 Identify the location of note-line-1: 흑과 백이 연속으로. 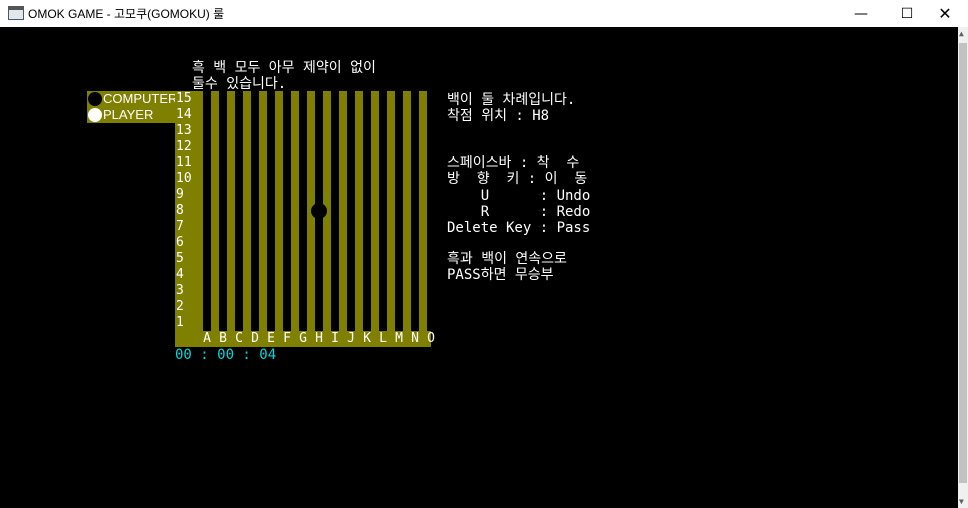
(507, 259).